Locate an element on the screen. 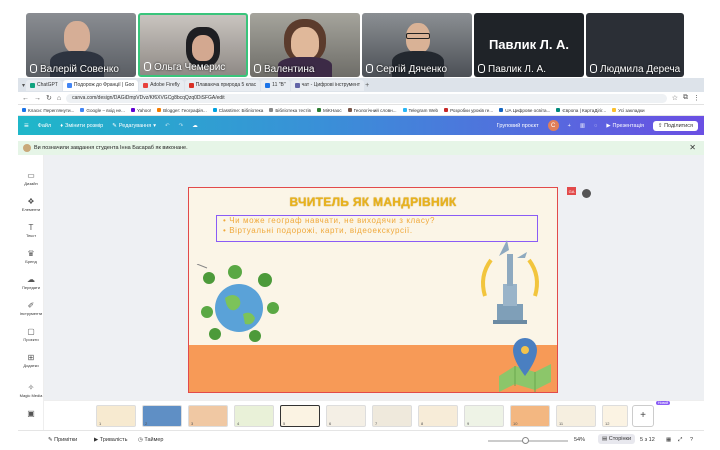  page-thumbnail: 8 is located at coordinates (438, 416).